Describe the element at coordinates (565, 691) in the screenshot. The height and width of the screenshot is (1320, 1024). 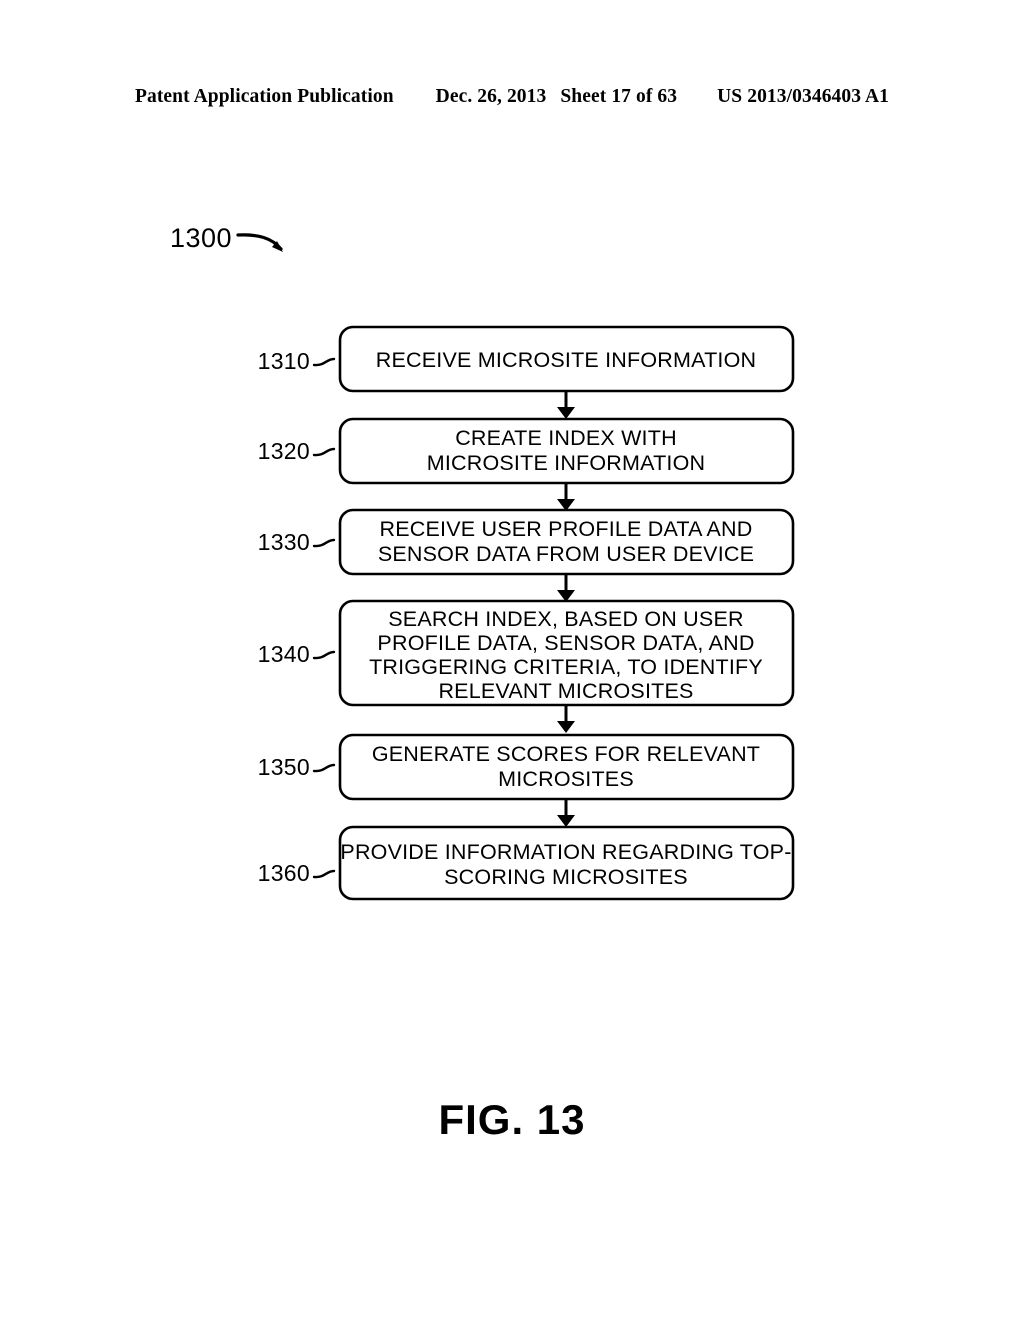
I see `step-text-1340-line4: RELEVANT MICROSITES` at that location.